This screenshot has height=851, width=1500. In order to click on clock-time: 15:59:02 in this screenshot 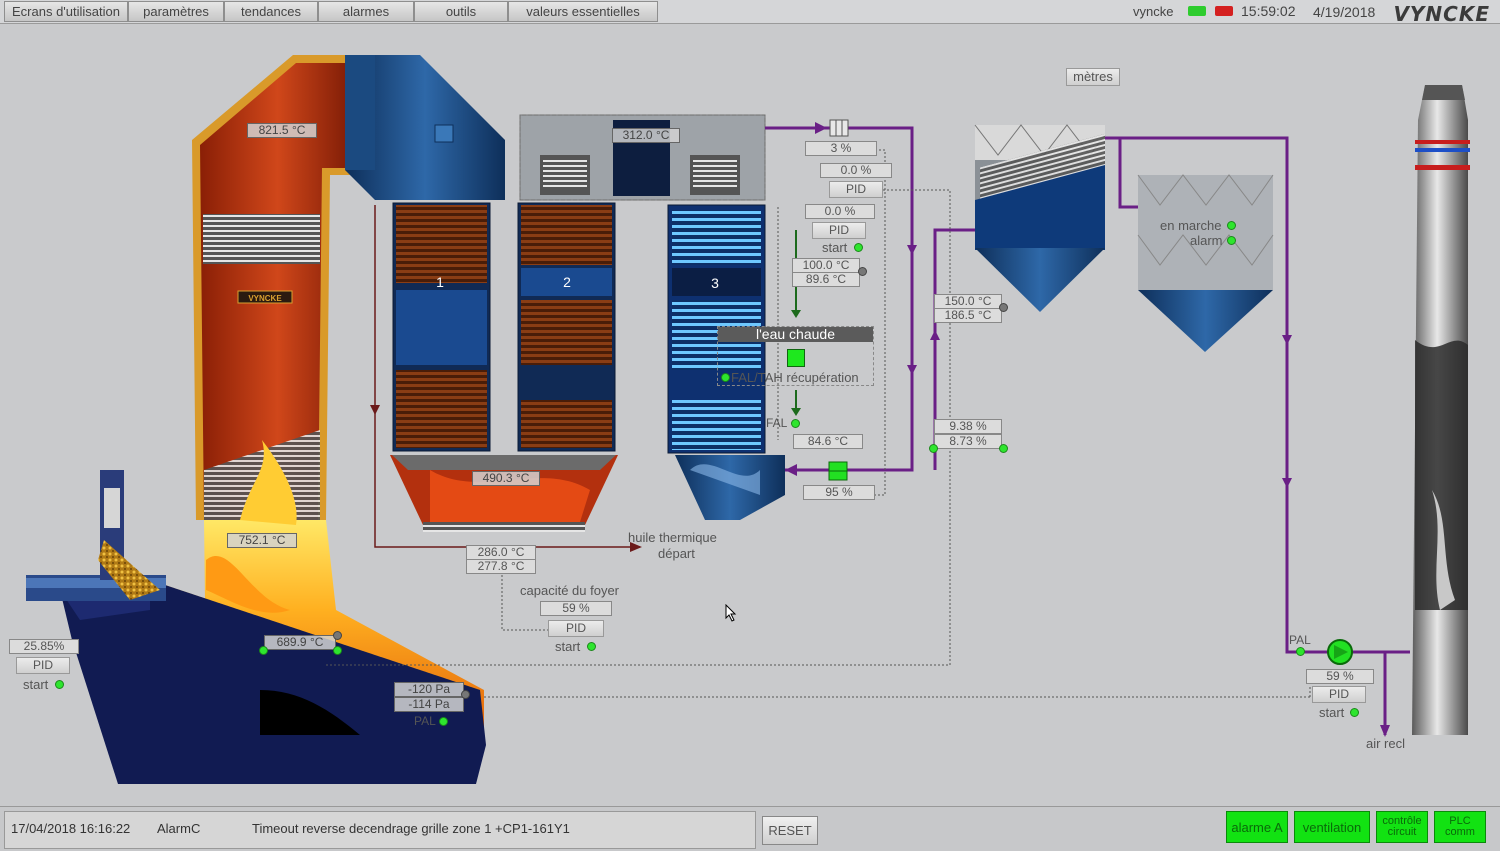, I will do `click(1268, 11)`.